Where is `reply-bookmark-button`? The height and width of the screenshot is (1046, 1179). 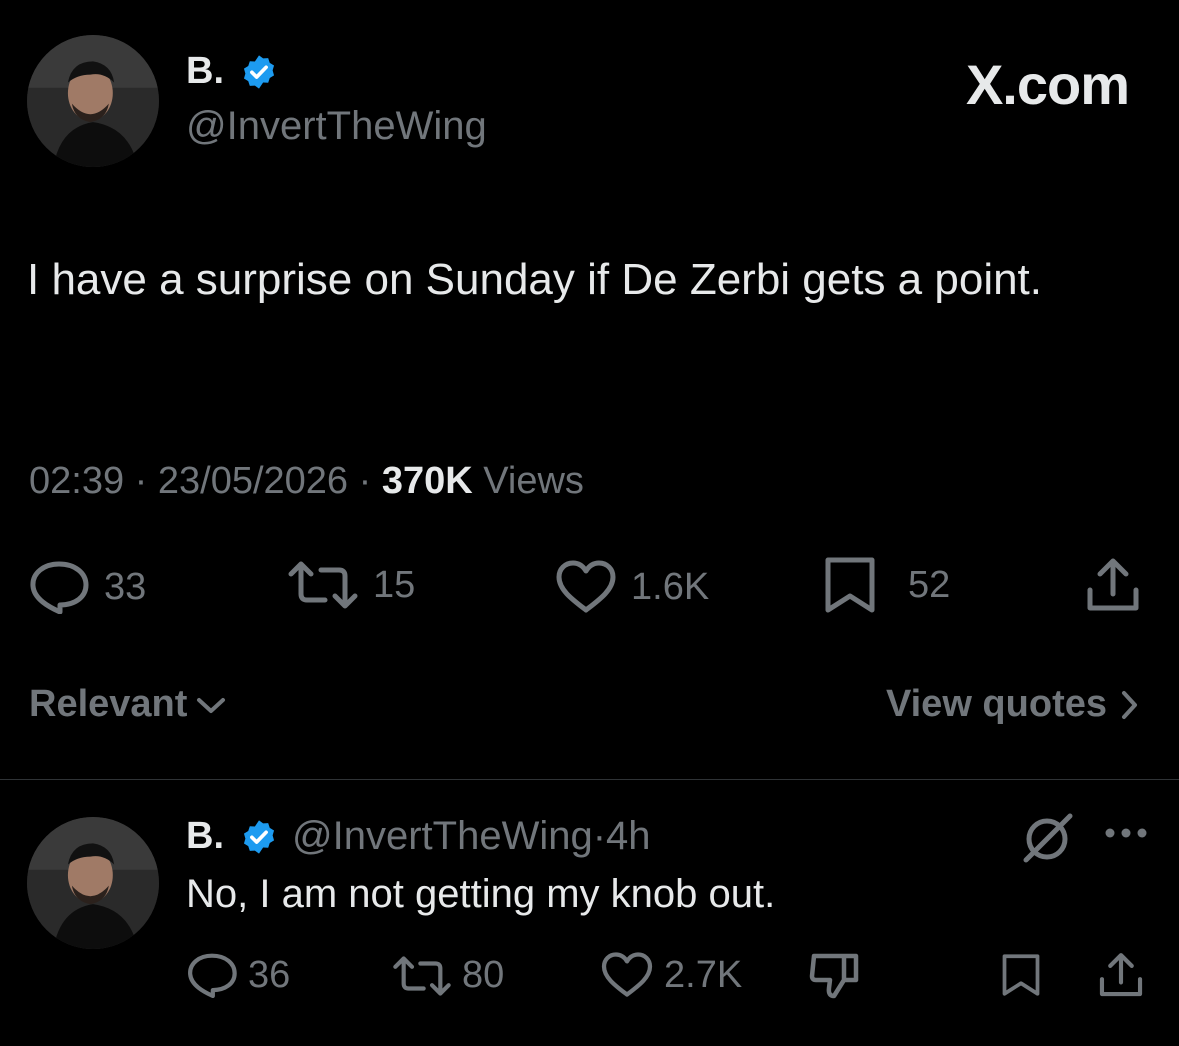
reply-bookmark-button is located at coordinates (1021, 975).